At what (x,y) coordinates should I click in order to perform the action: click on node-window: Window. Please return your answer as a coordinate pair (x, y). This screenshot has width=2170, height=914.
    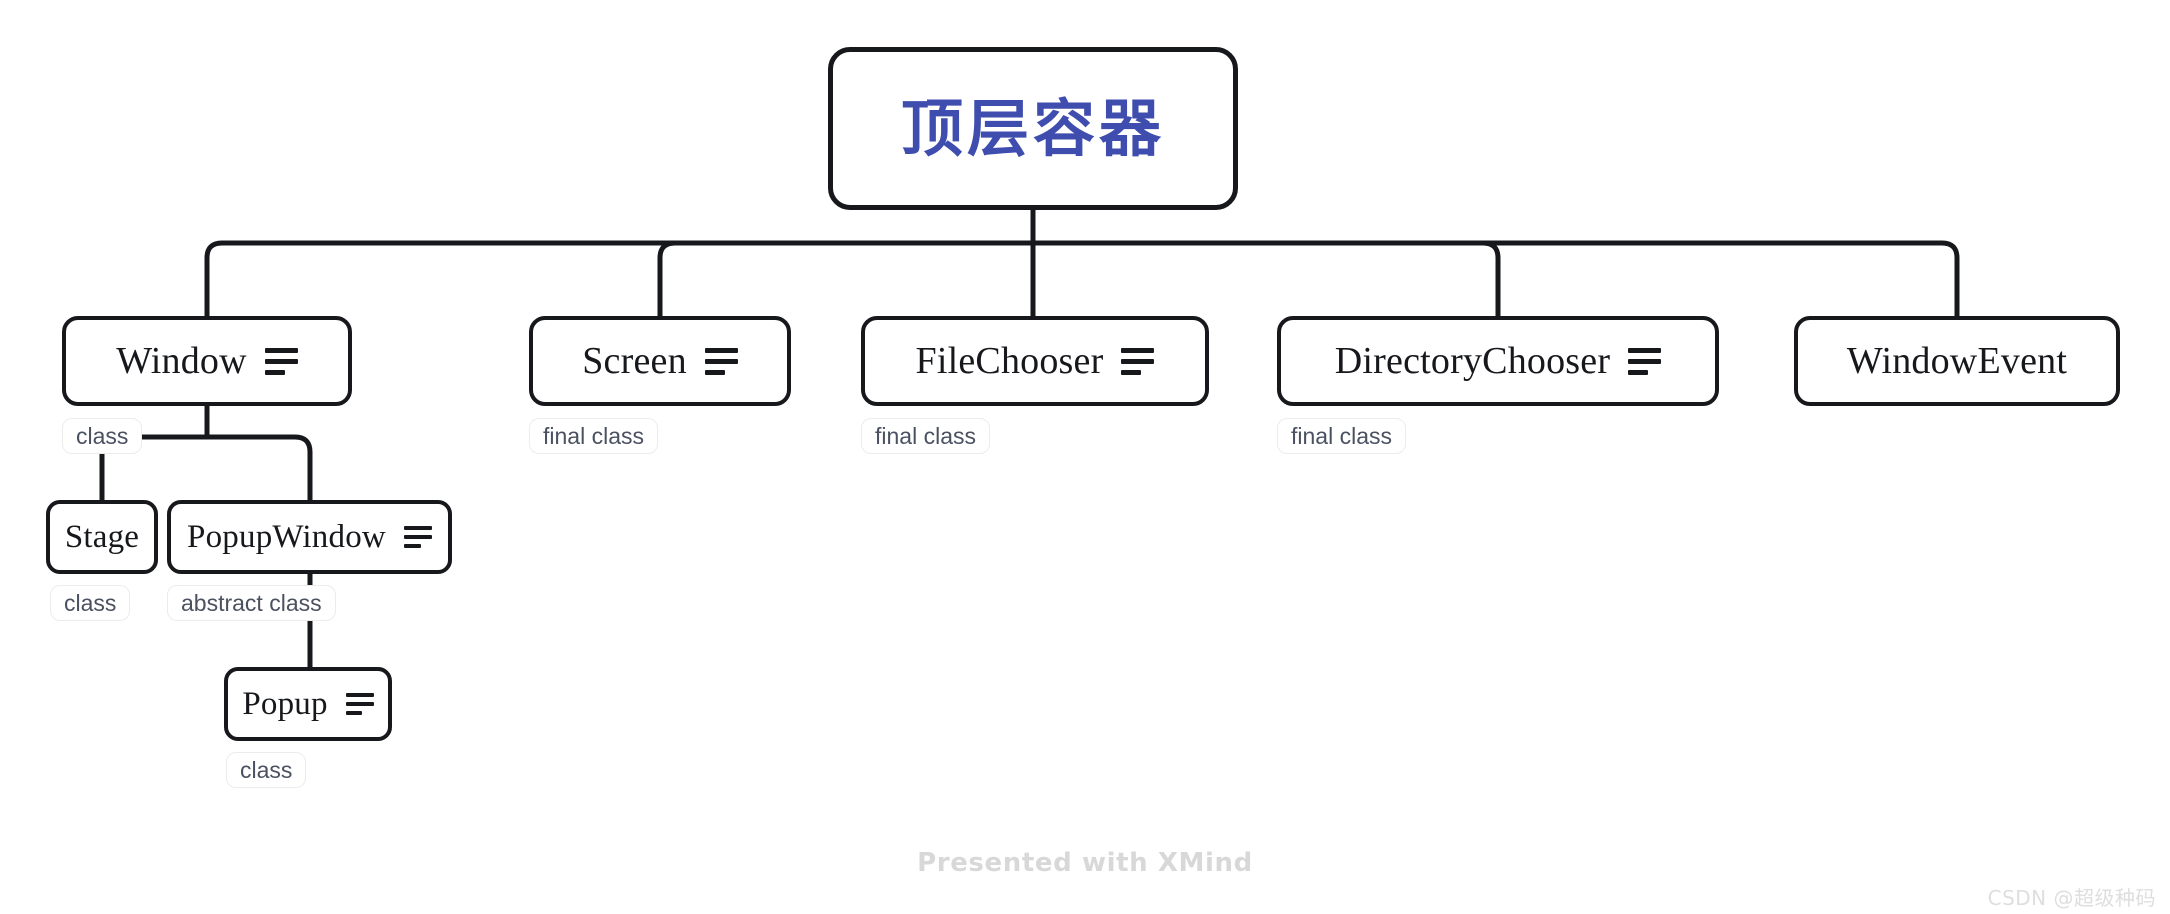
    Looking at the image, I should click on (207, 361).